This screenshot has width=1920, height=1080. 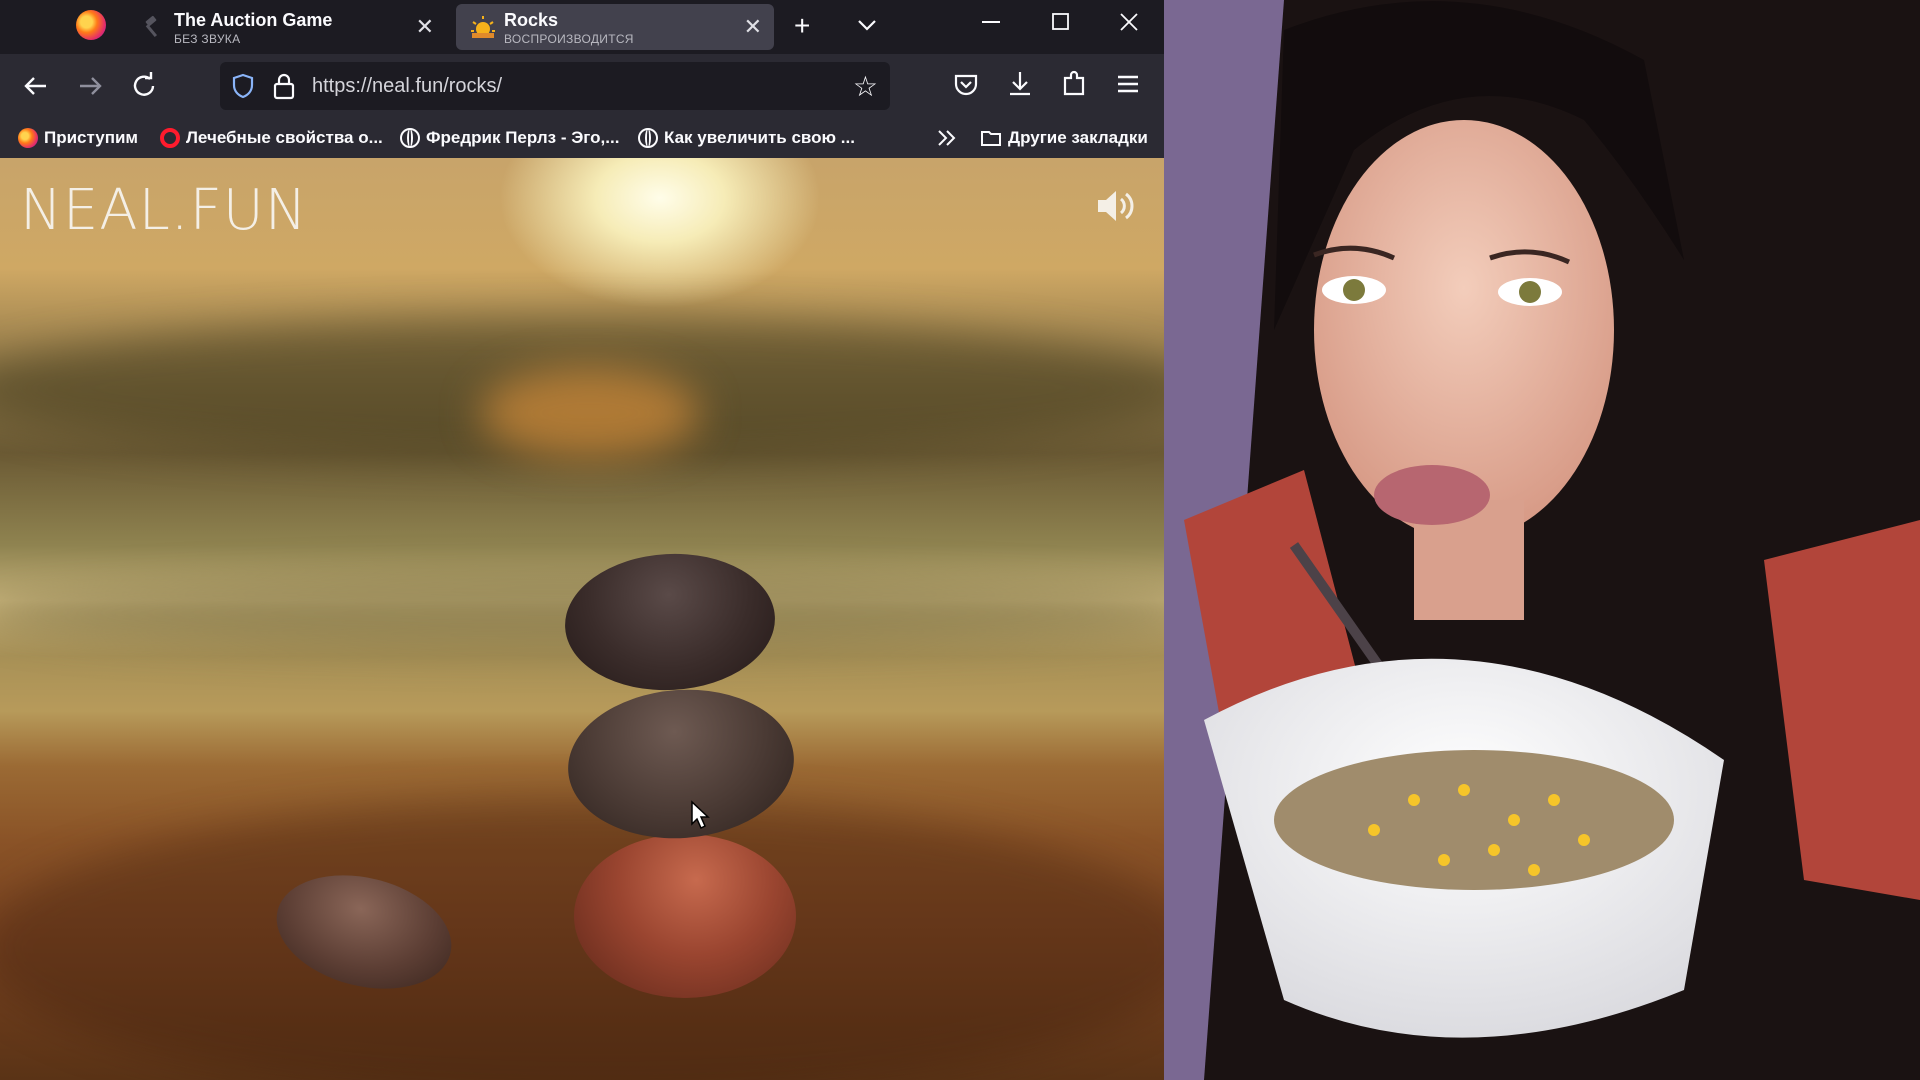 I want to click on folder-icon, so click(x=991, y=138).